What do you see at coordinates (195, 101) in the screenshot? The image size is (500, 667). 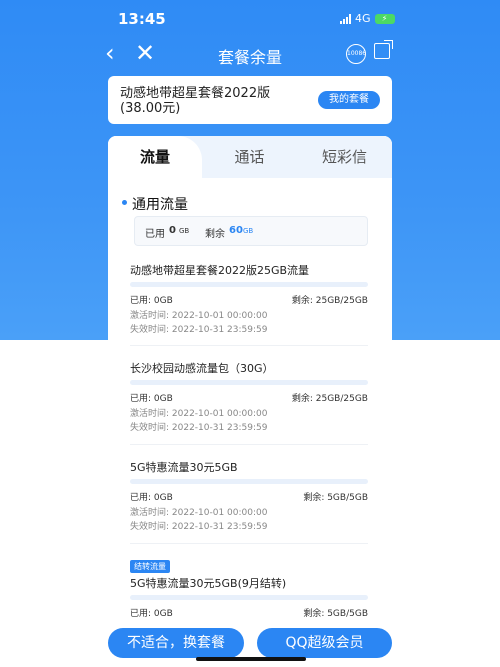 I see `package-name: 动感地带超星套餐2022版(38.00元)` at bounding box center [195, 101].